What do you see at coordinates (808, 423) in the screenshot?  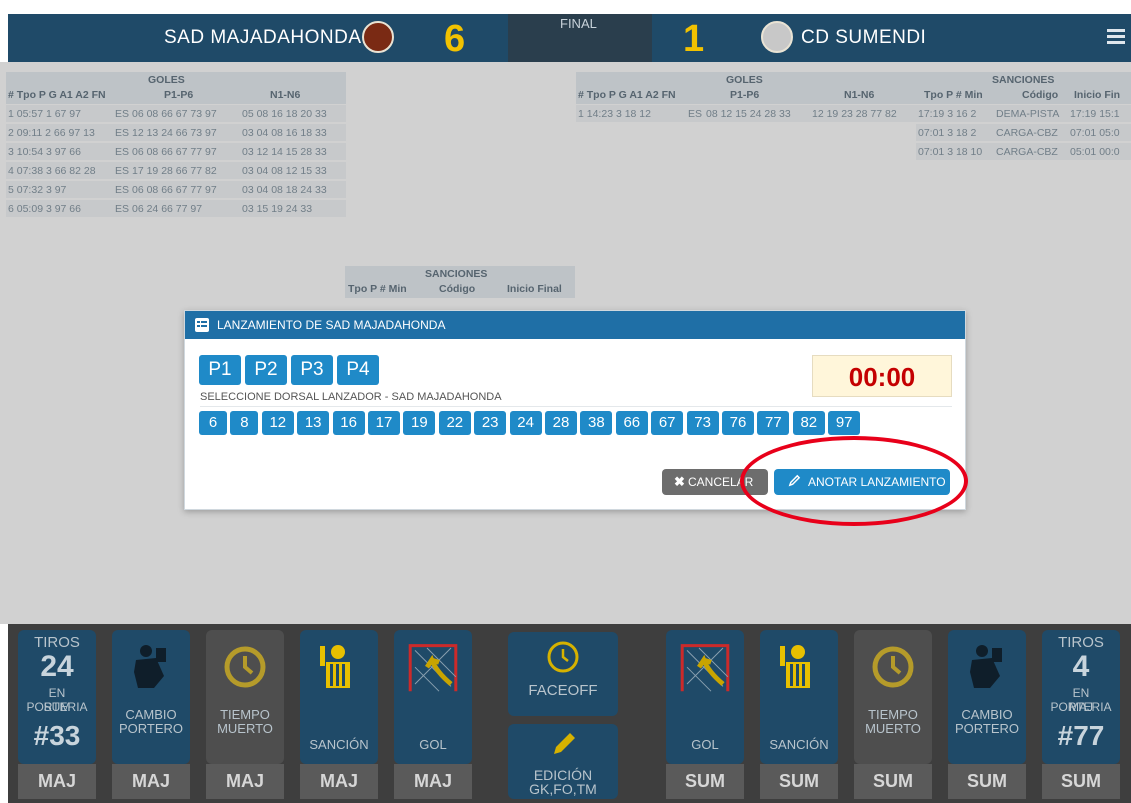 I see `player-number-button: 82` at bounding box center [808, 423].